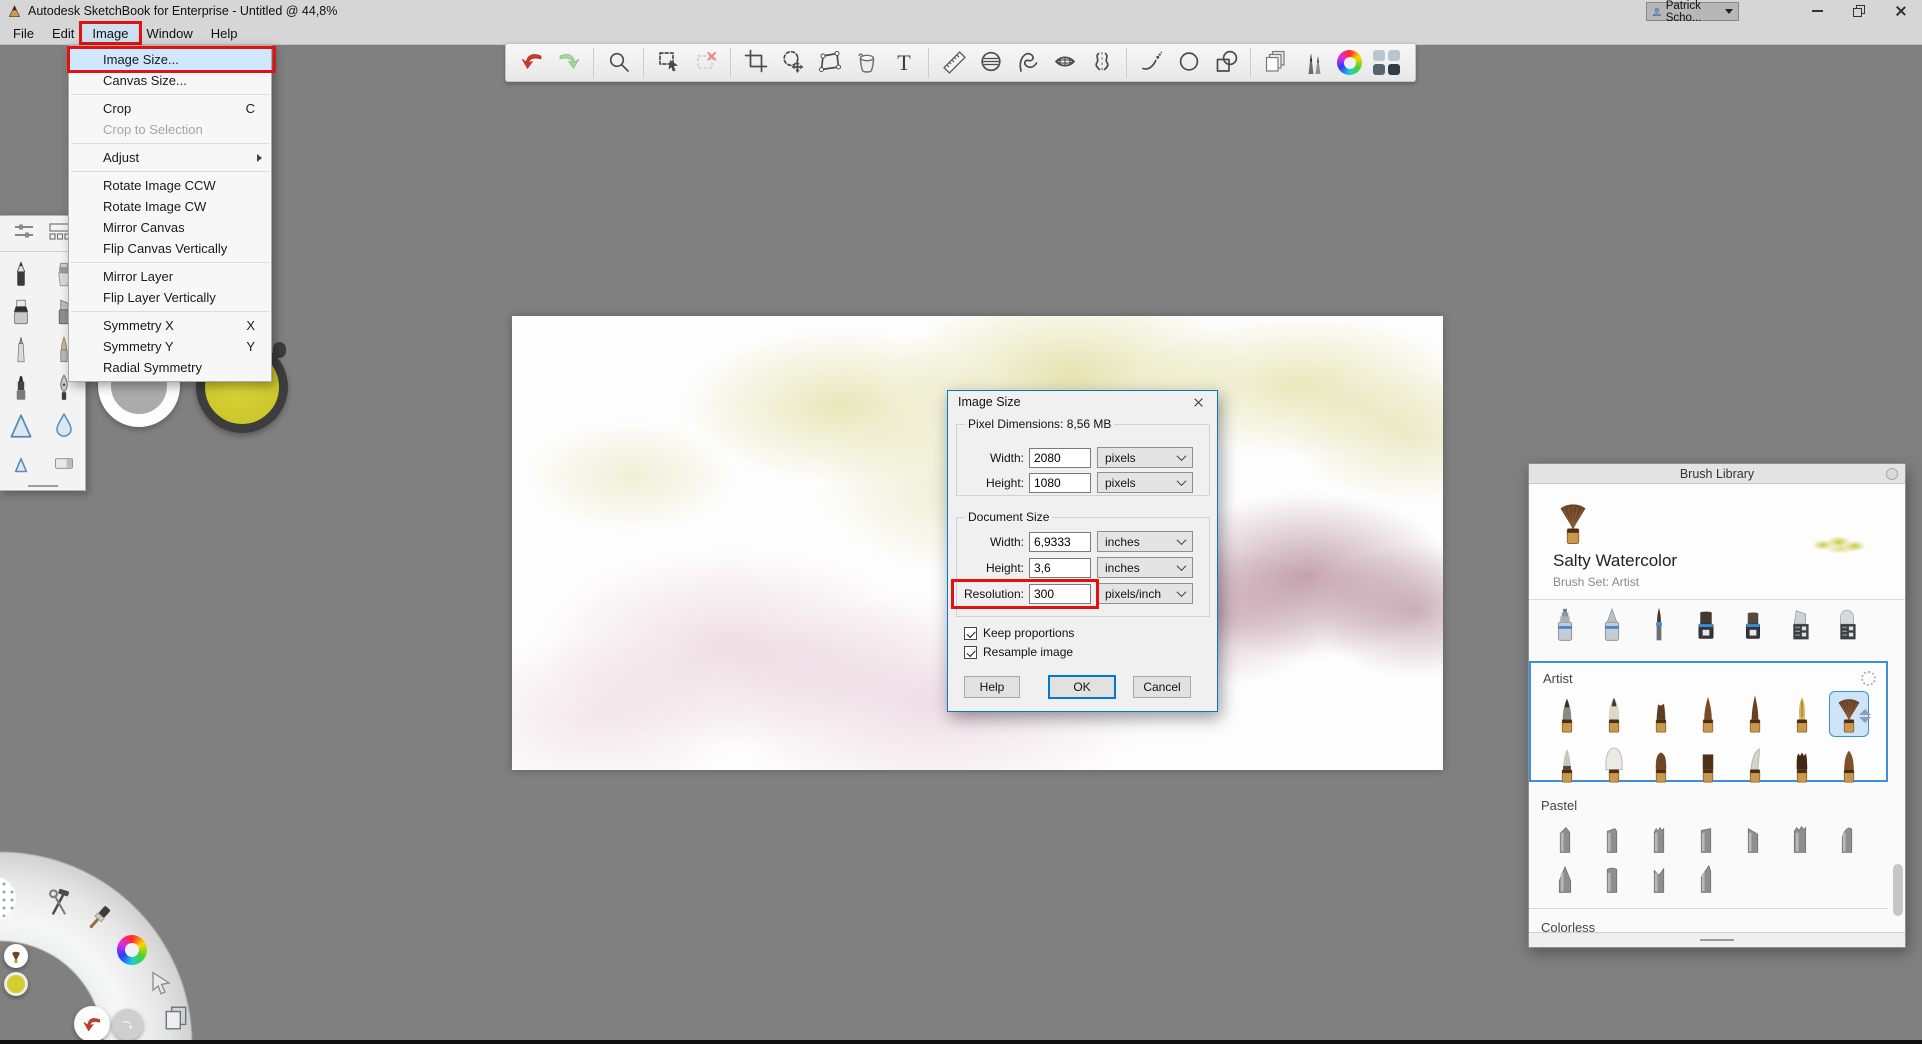  What do you see at coordinates (1614, 714) in the screenshot?
I see `brush-thumb-round-b` at bounding box center [1614, 714].